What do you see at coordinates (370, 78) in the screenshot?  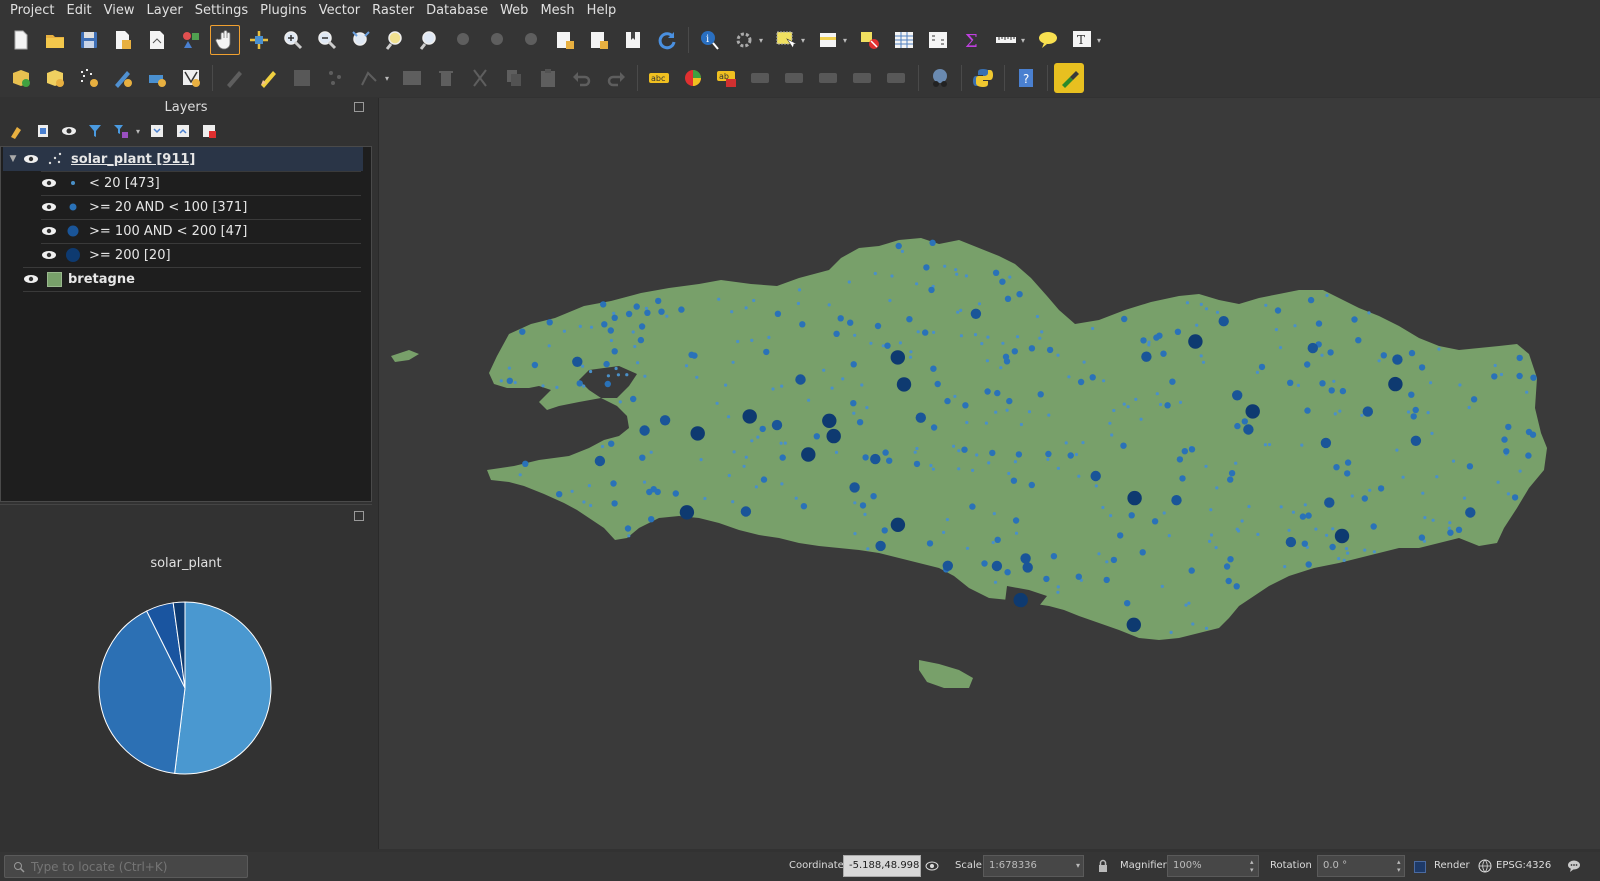 I see `vertex-tool-icon` at bounding box center [370, 78].